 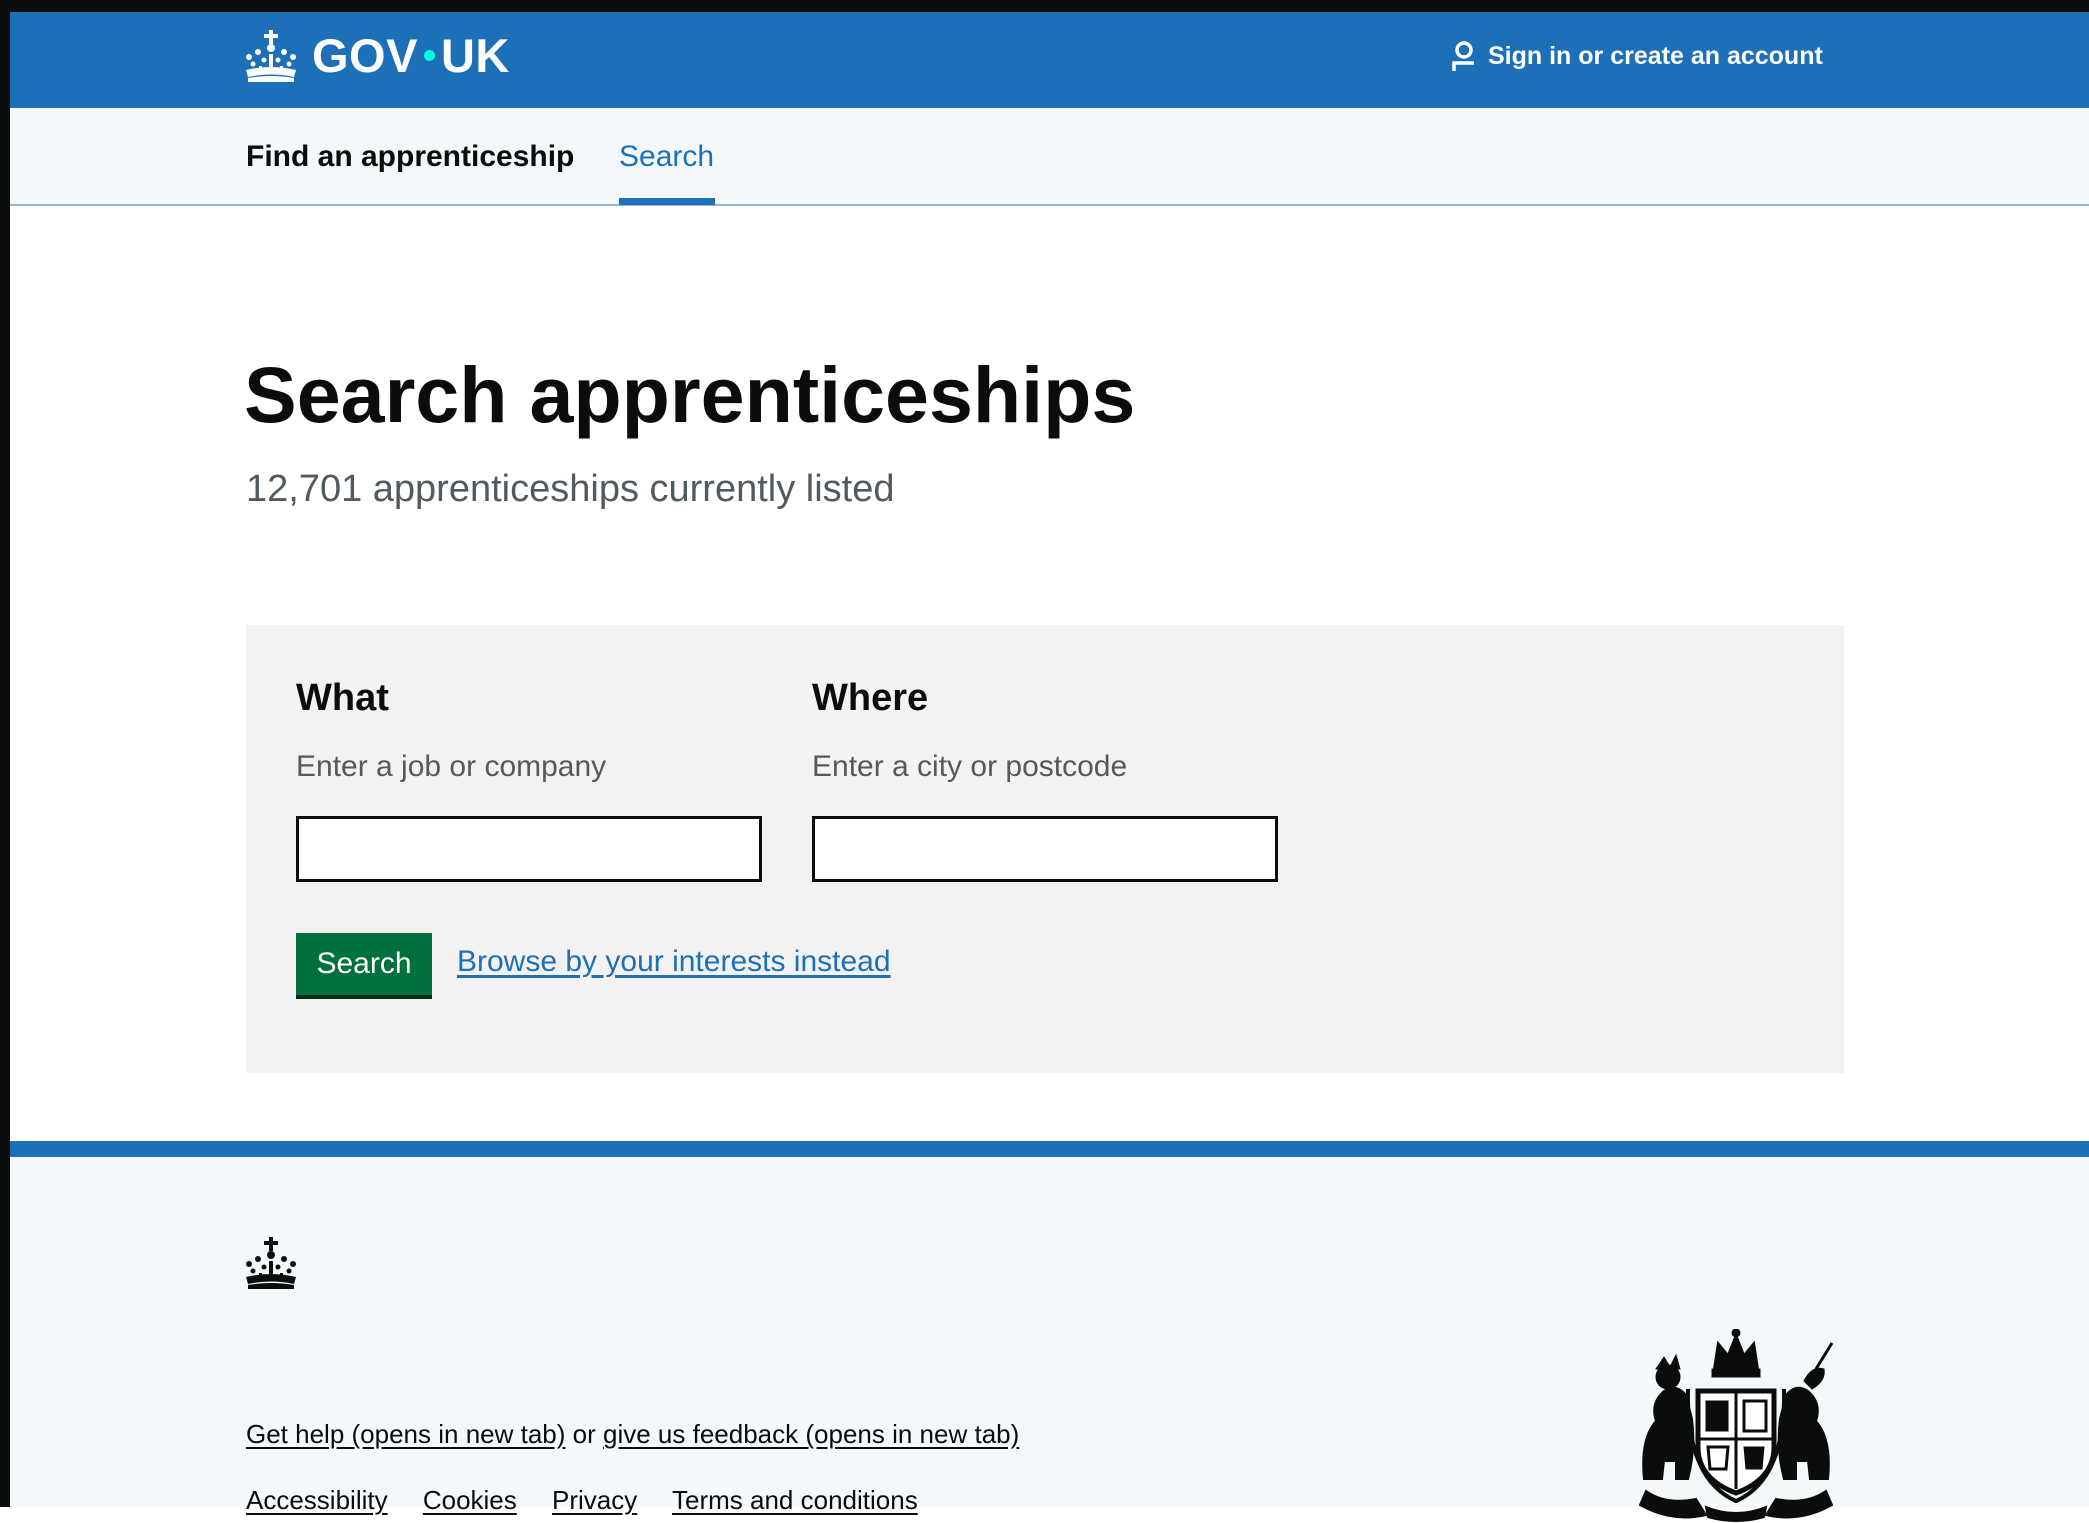 I want to click on where-input, so click(x=1045, y=849).